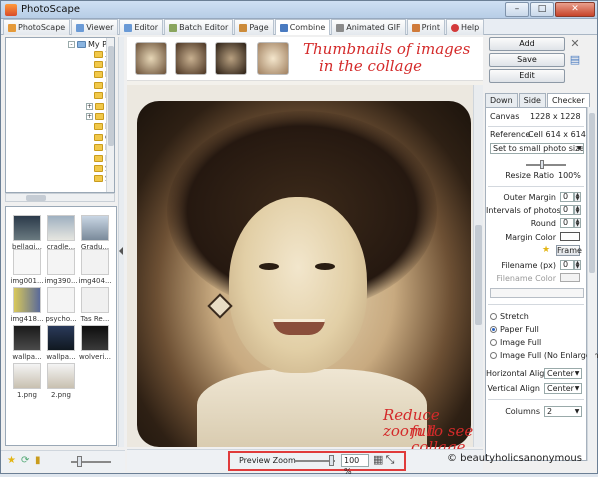  Describe the element at coordinates (355, 465) in the screenshot. I see `zoom-value: 100 %` at that location.